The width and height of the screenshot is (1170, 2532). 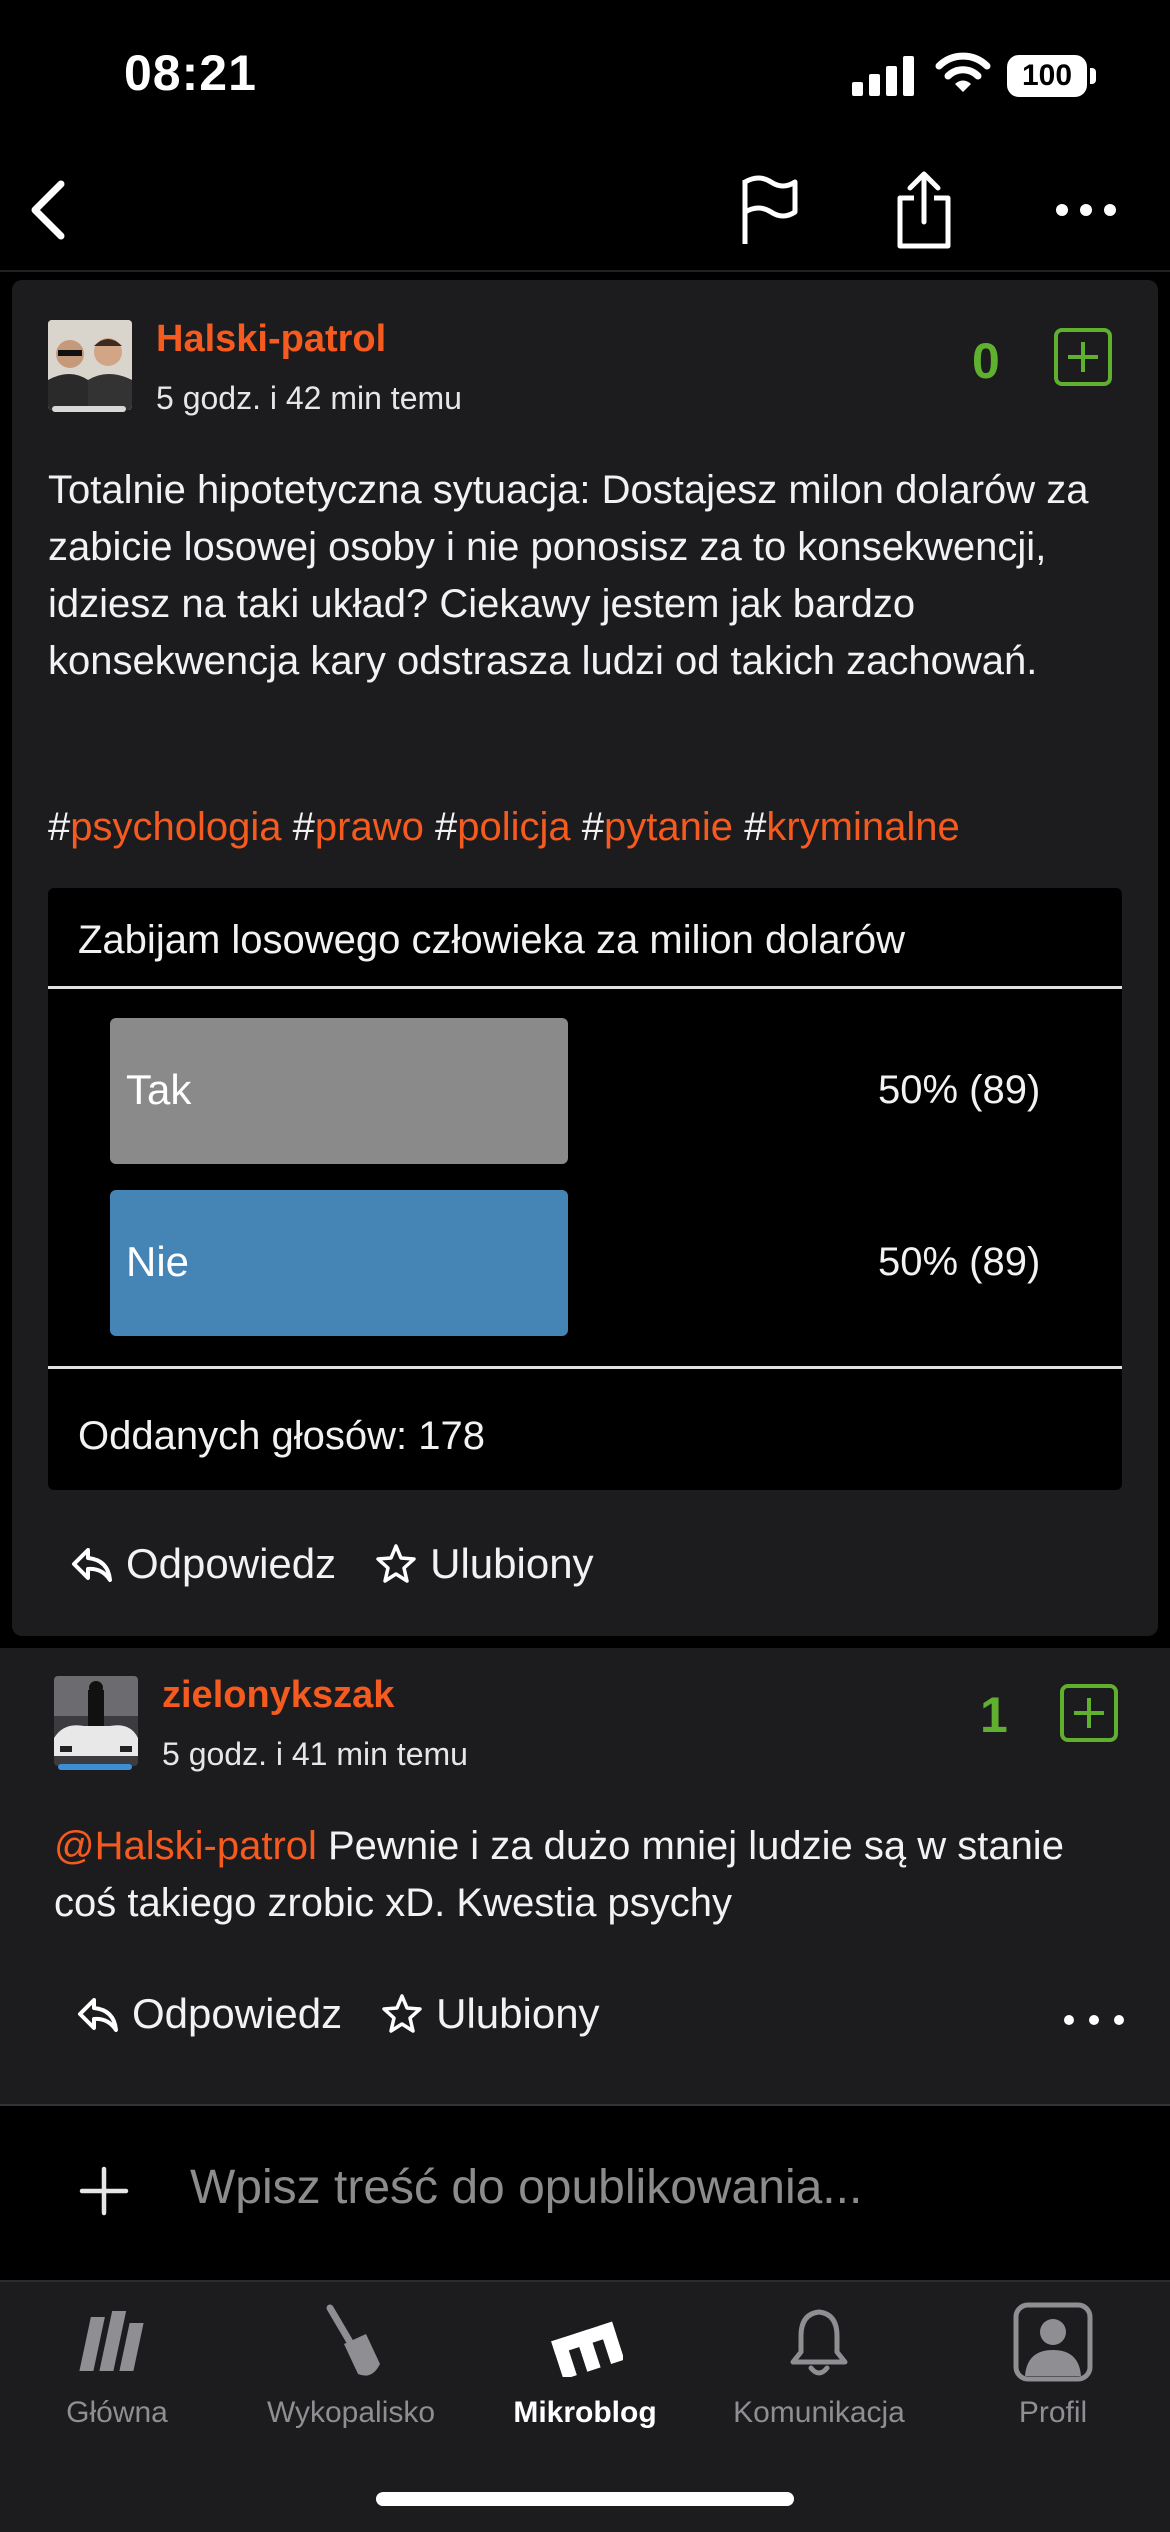 I want to click on home-logo-icon, so click(x=117, y=2342).